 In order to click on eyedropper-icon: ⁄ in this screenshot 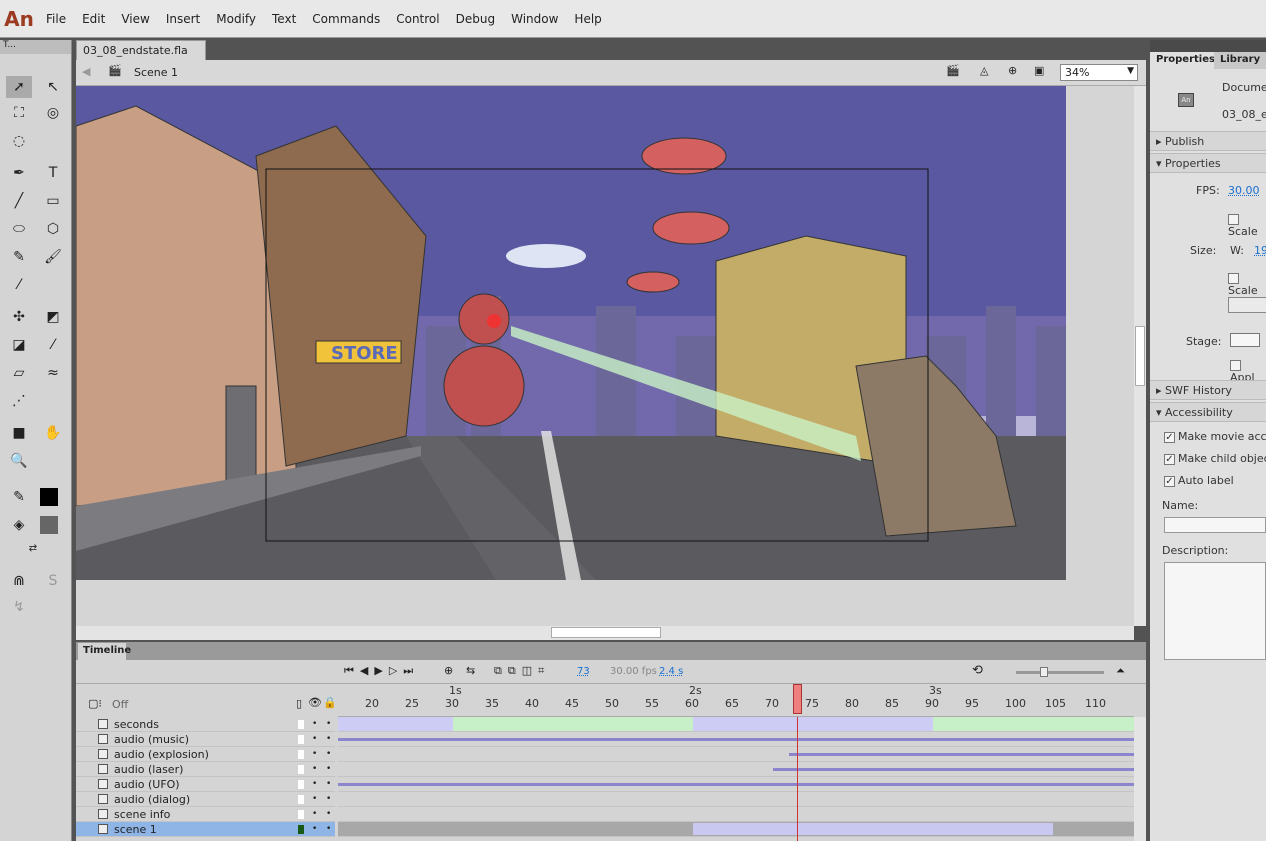, I will do `click(53, 345)`.